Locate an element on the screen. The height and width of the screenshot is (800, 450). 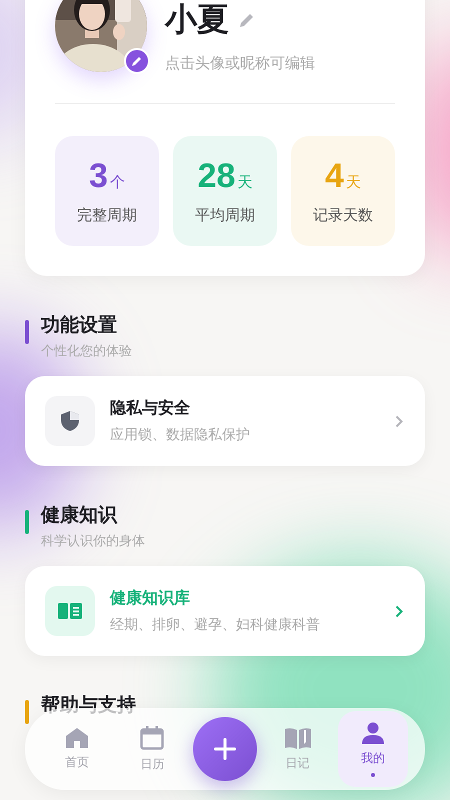
stat-label: 完整周期 is located at coordinates (107, 215).